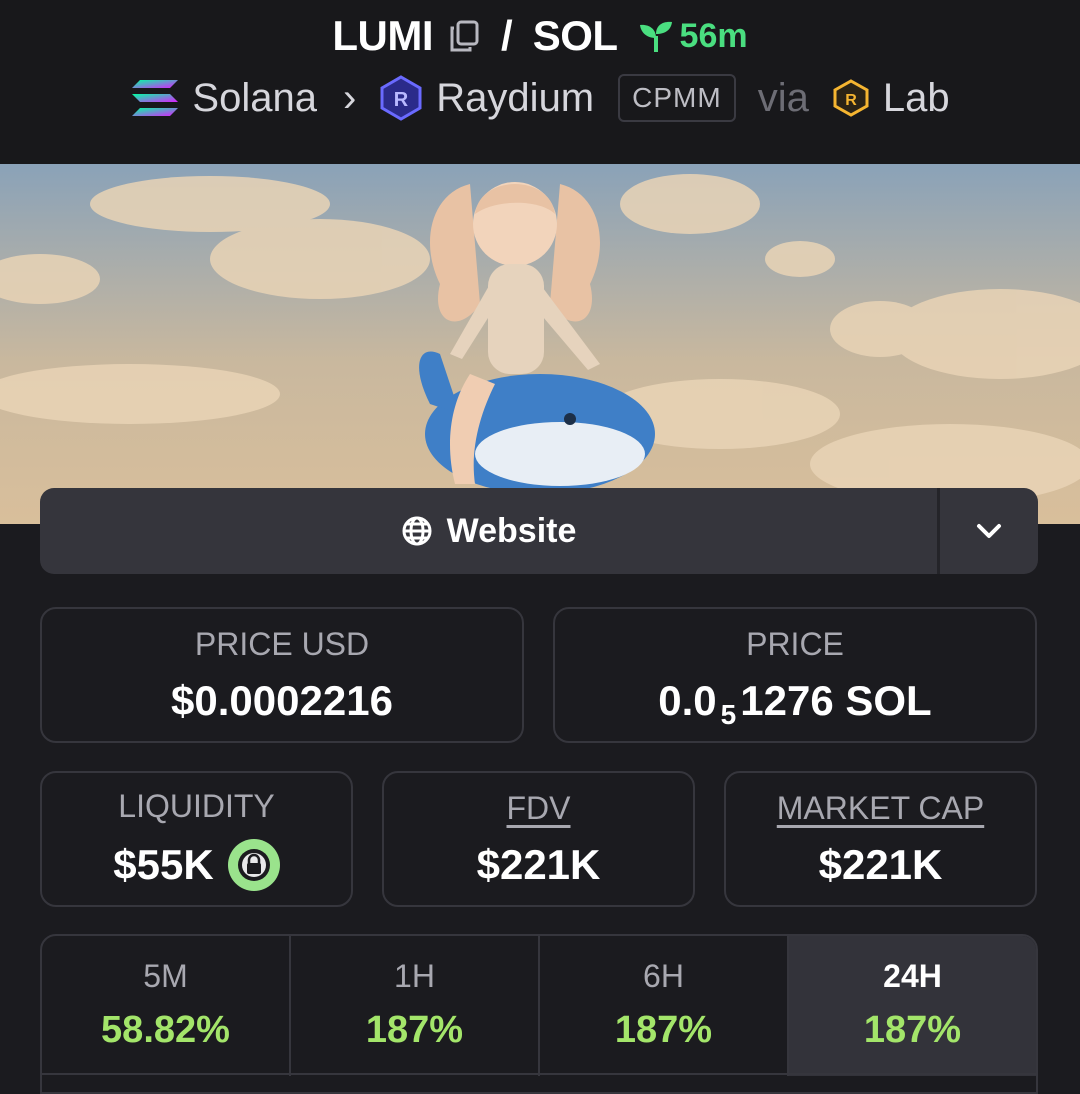  I want to click on tab-6h: 6H 187%, so click(664, 1006).